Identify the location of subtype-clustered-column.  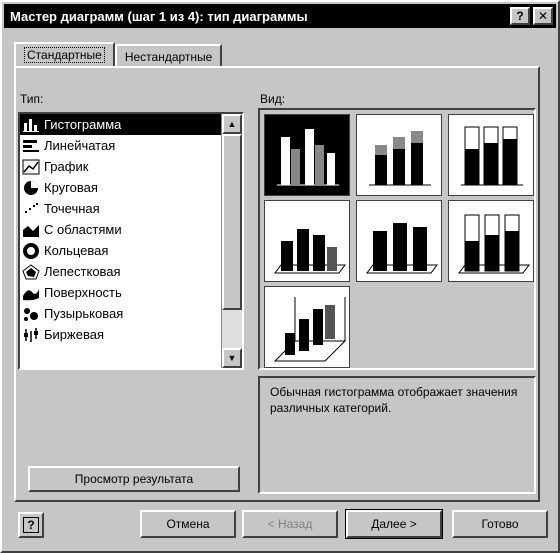
(307, 155).